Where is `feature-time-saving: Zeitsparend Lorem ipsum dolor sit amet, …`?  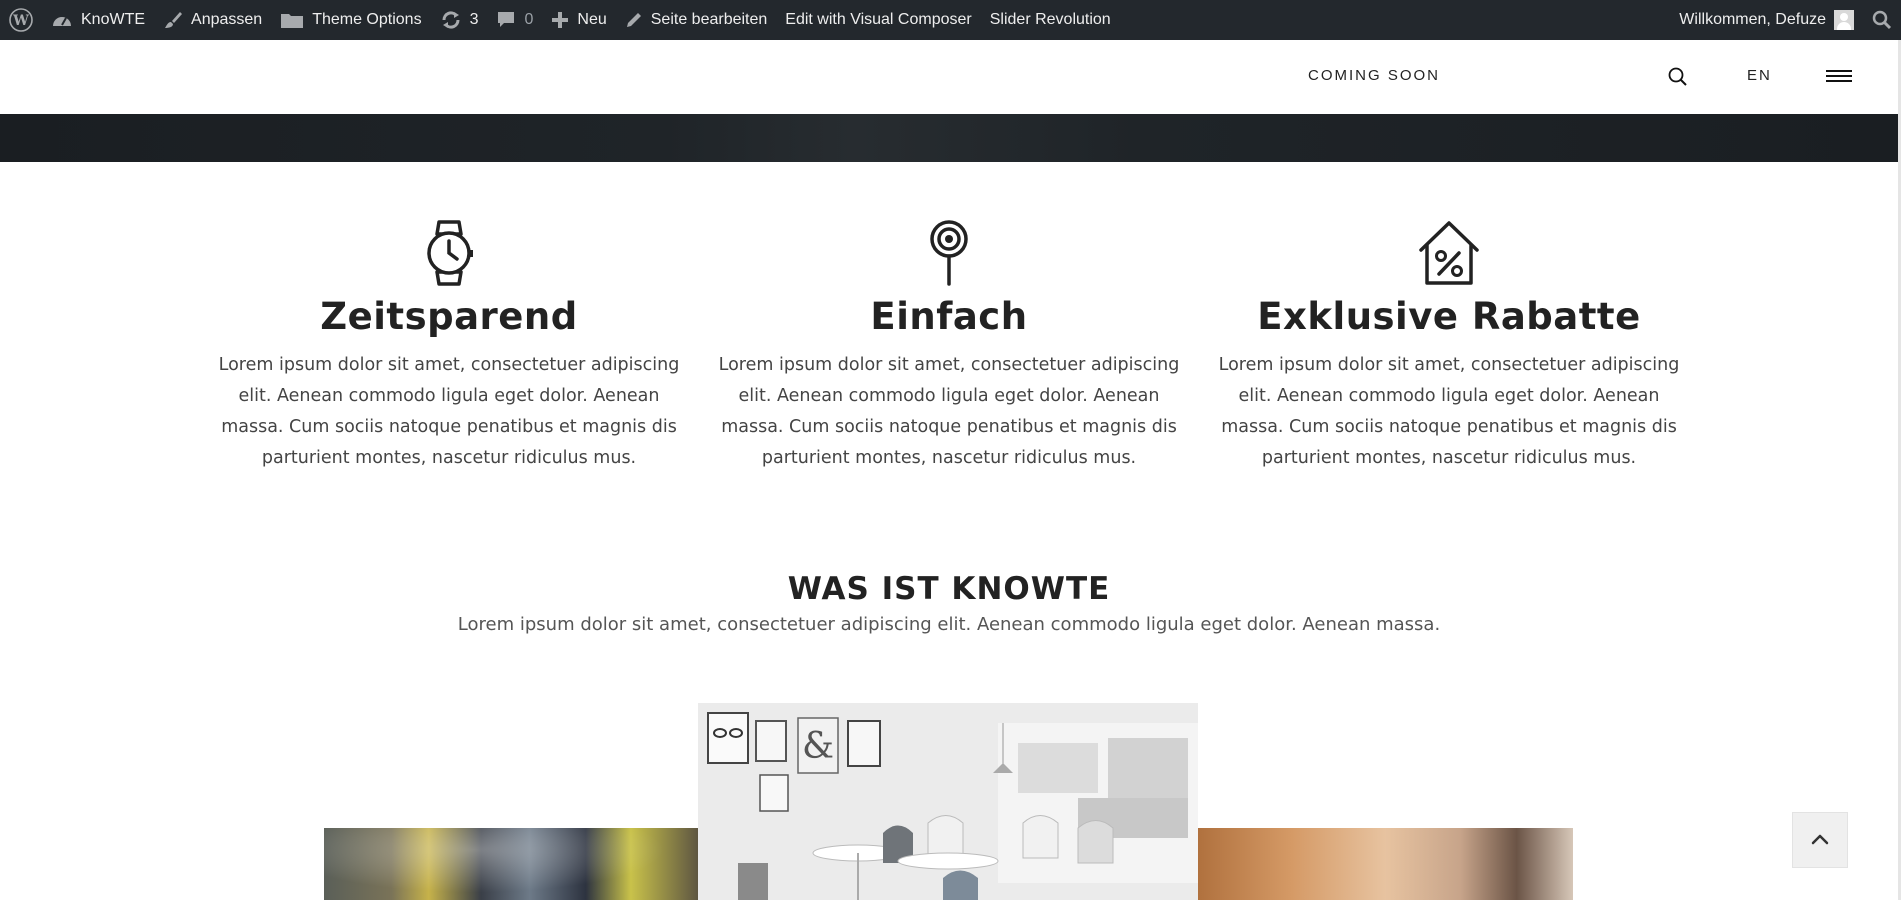
feature-time-saving: Zeitsparend Lorem ipsum dolor sit amet, … is located at coordinates (449, 347).